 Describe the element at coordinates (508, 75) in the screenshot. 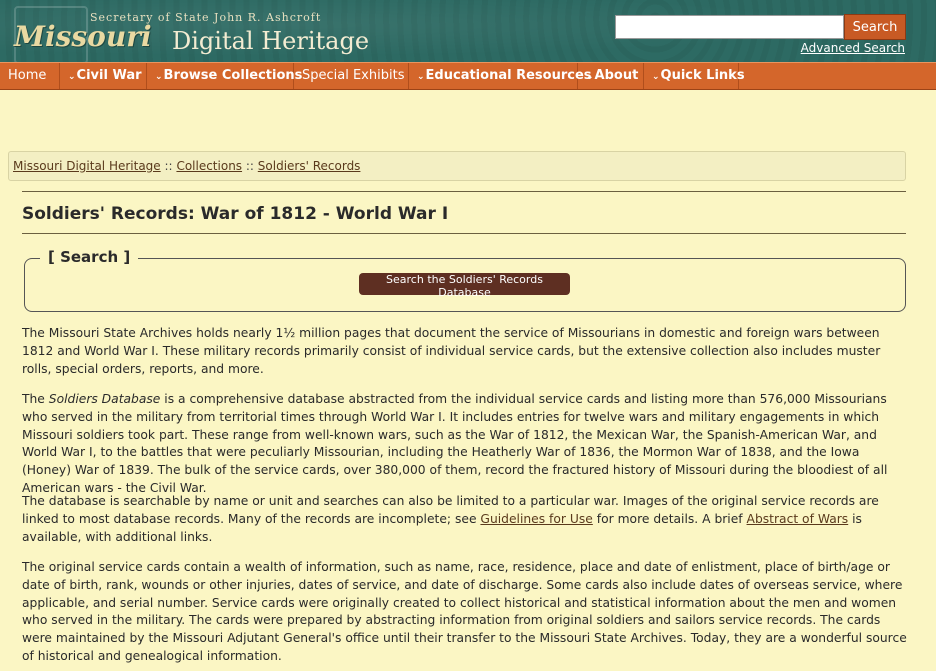

I see `nav-label: Educational Resources` at that location.